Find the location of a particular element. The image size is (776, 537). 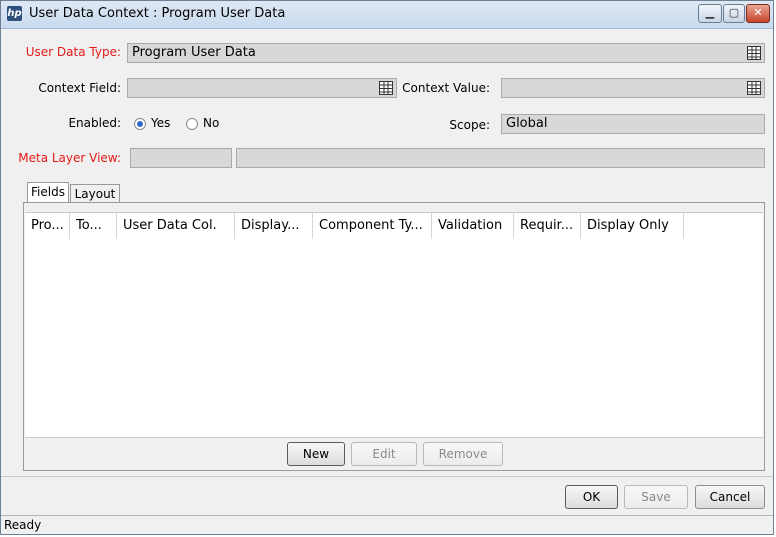

context-field-label: Context Field: is located at coordinates (79, 88).